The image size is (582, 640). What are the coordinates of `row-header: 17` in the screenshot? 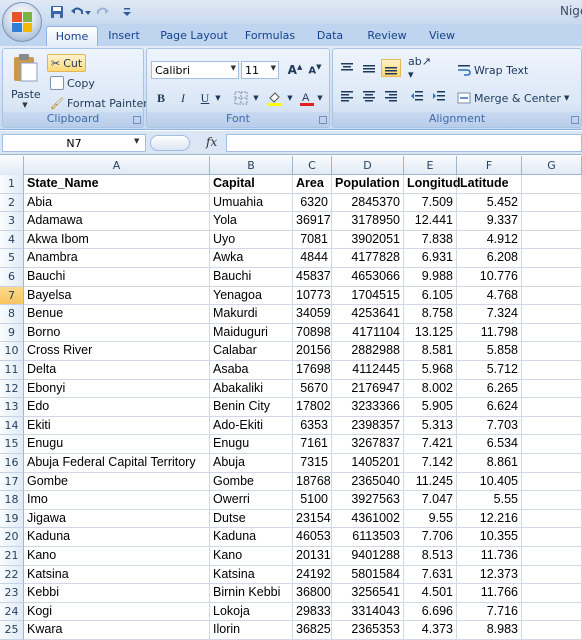 It's located at (12, 482).